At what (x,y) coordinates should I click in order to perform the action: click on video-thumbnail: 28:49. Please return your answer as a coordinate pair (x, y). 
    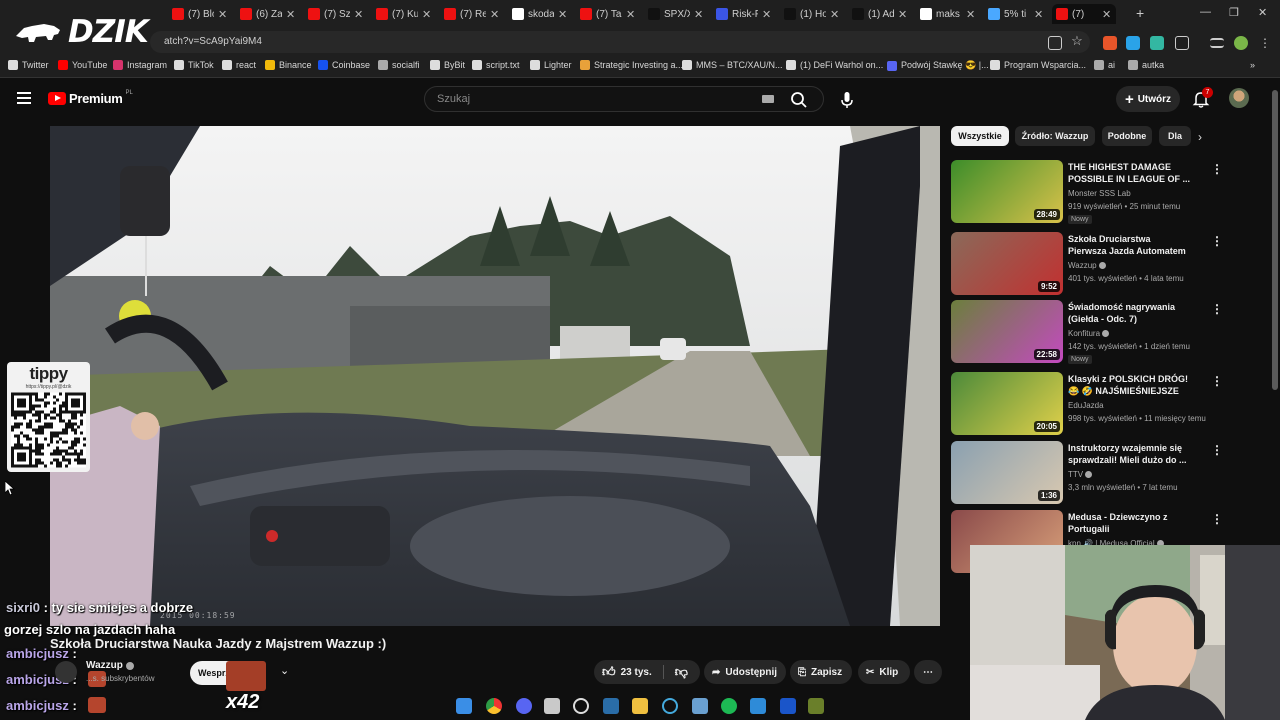
    Looking at the image, I should click on (1007, 191).